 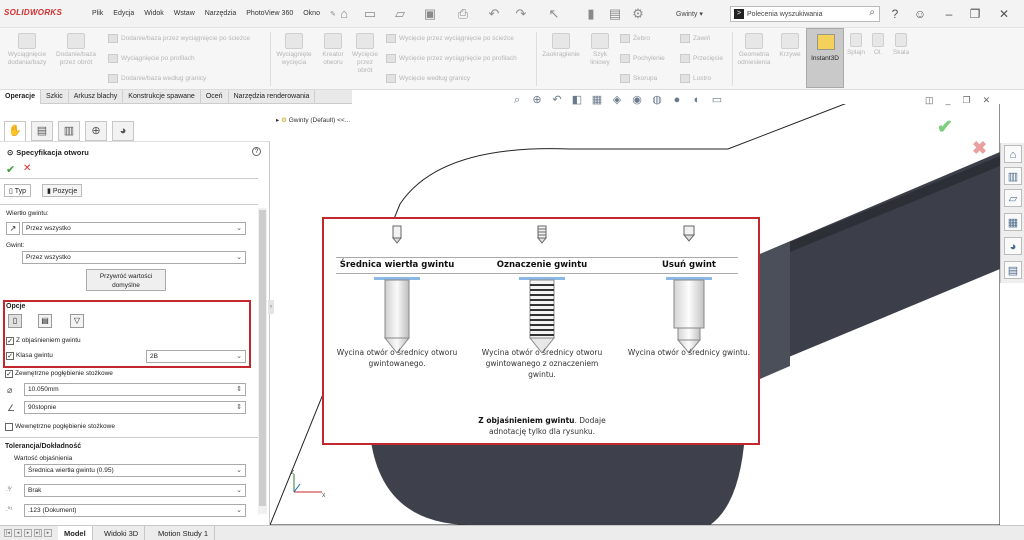 What do you see at coordinates (96, 131) in the screenshot?
I see `dimxpert-manager-tab: ⊕` at bounding box center [96, 131].